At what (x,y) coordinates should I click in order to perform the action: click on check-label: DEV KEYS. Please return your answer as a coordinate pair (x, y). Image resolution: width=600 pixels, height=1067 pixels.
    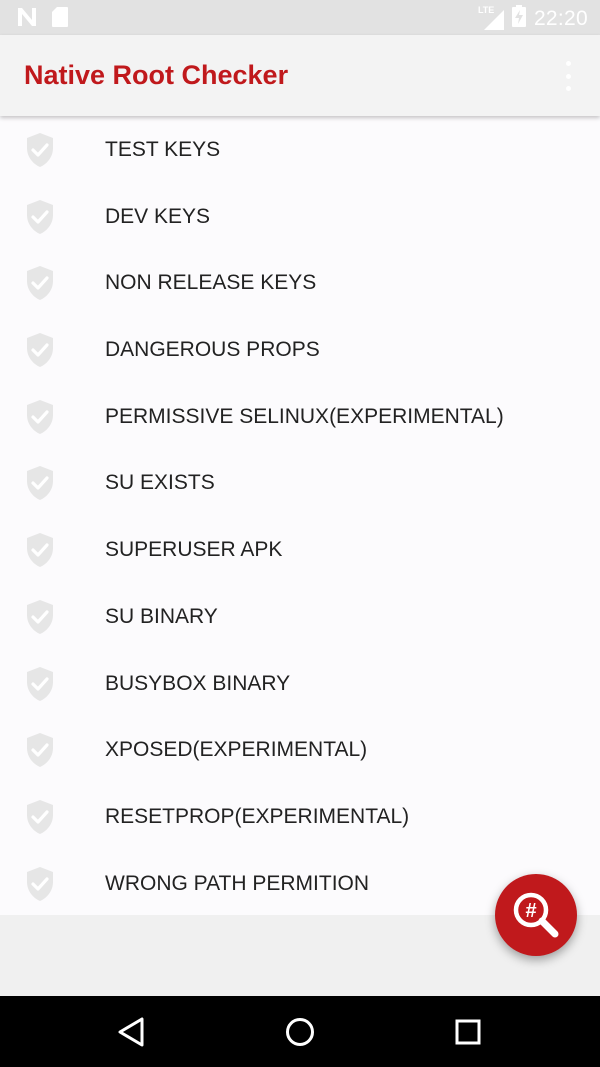
    Looking at the image, I should click on (158, 216).